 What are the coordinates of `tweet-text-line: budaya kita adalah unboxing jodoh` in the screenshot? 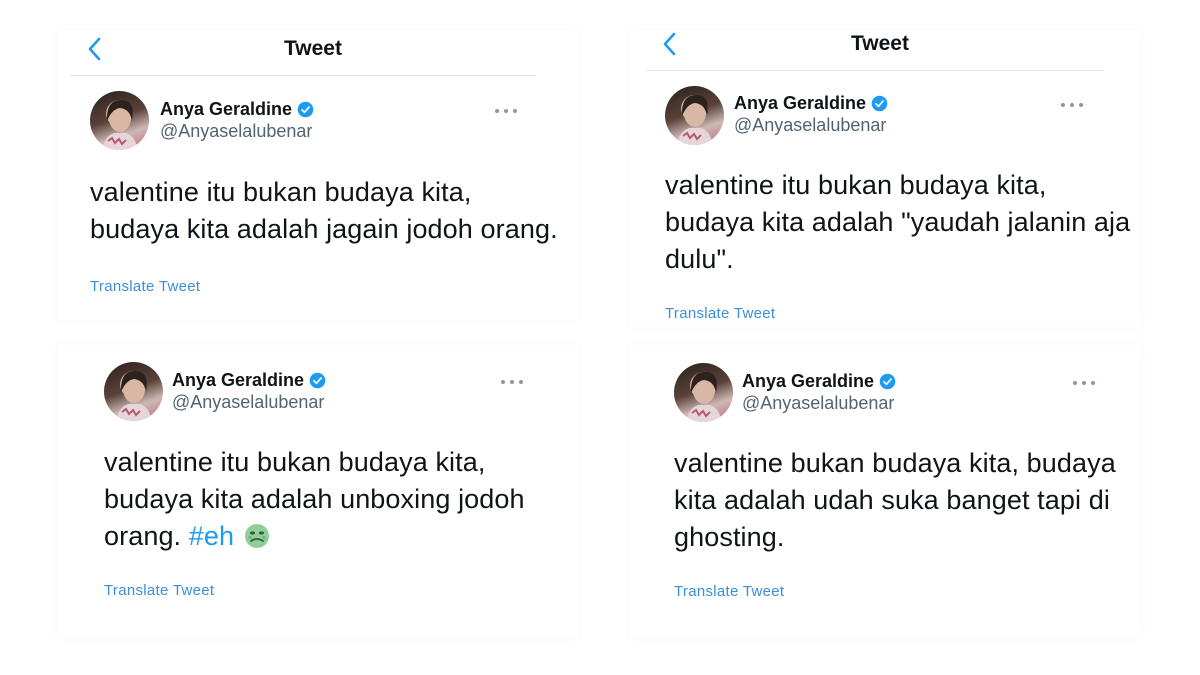 It's located at (314, 499).